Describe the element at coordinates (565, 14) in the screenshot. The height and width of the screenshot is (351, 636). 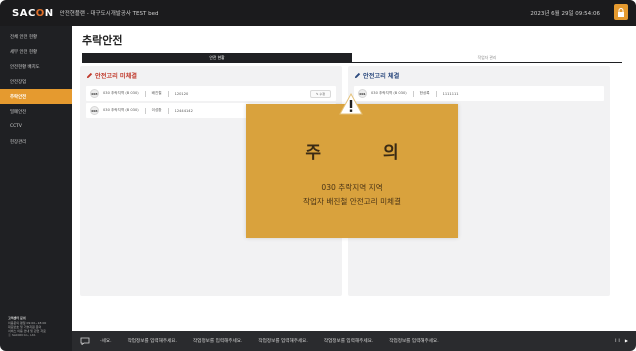
I see `datetime: 2023년 6월 29일 09:54:06` at that location.